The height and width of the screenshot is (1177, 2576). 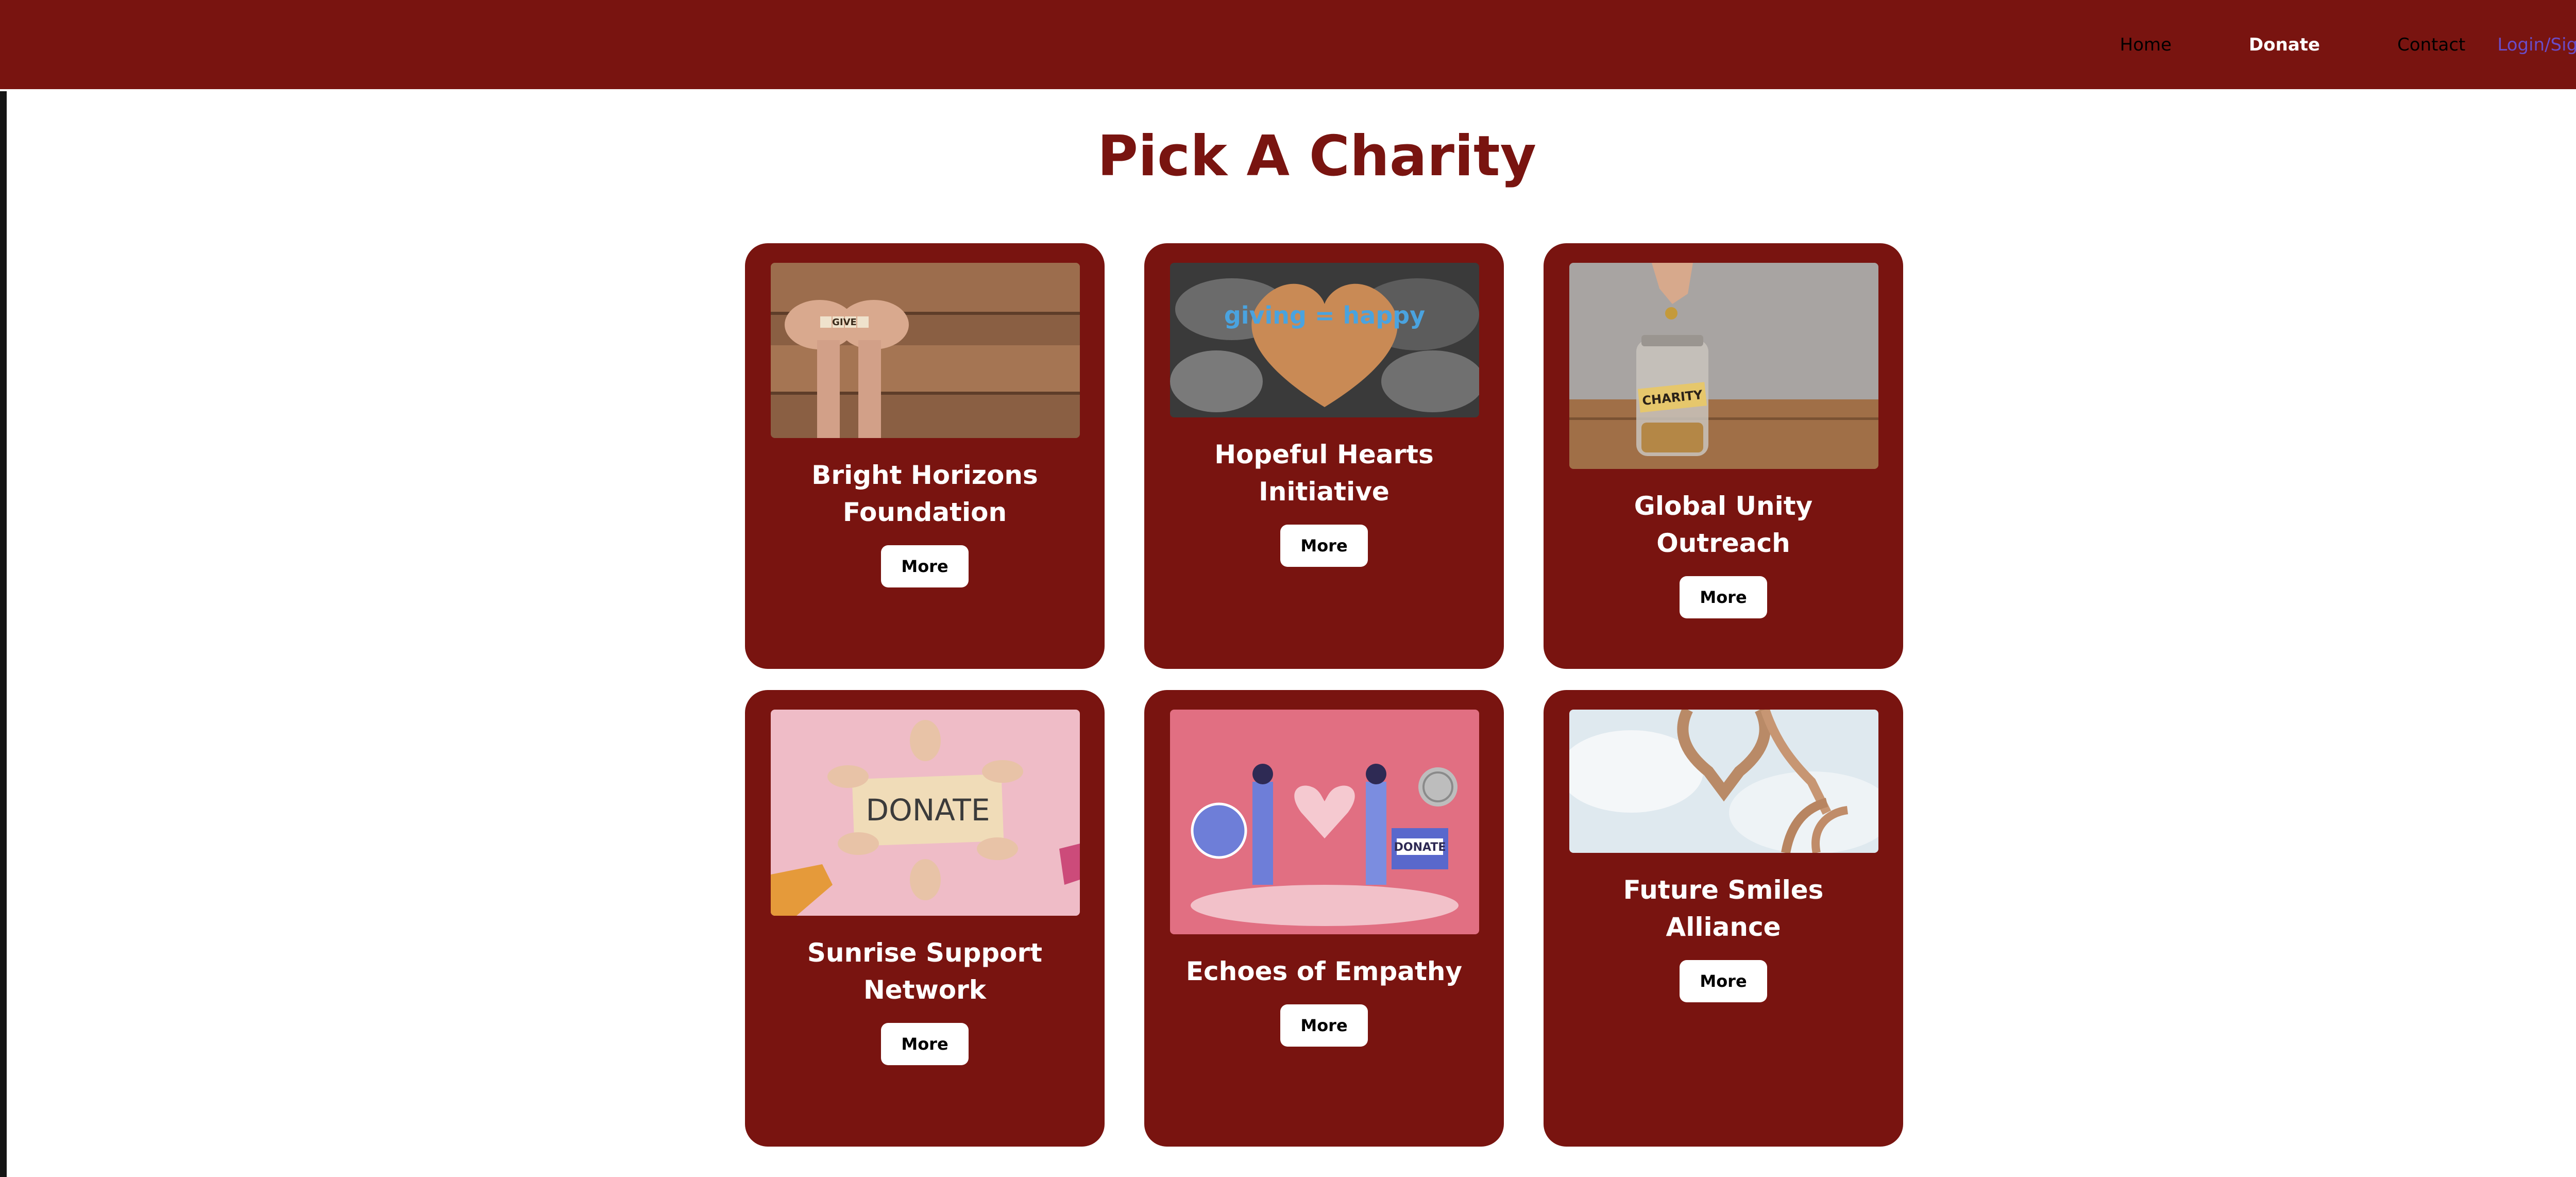 I want to click on charity-name: Global Unity Outreach, so click(x=1723, y=524).